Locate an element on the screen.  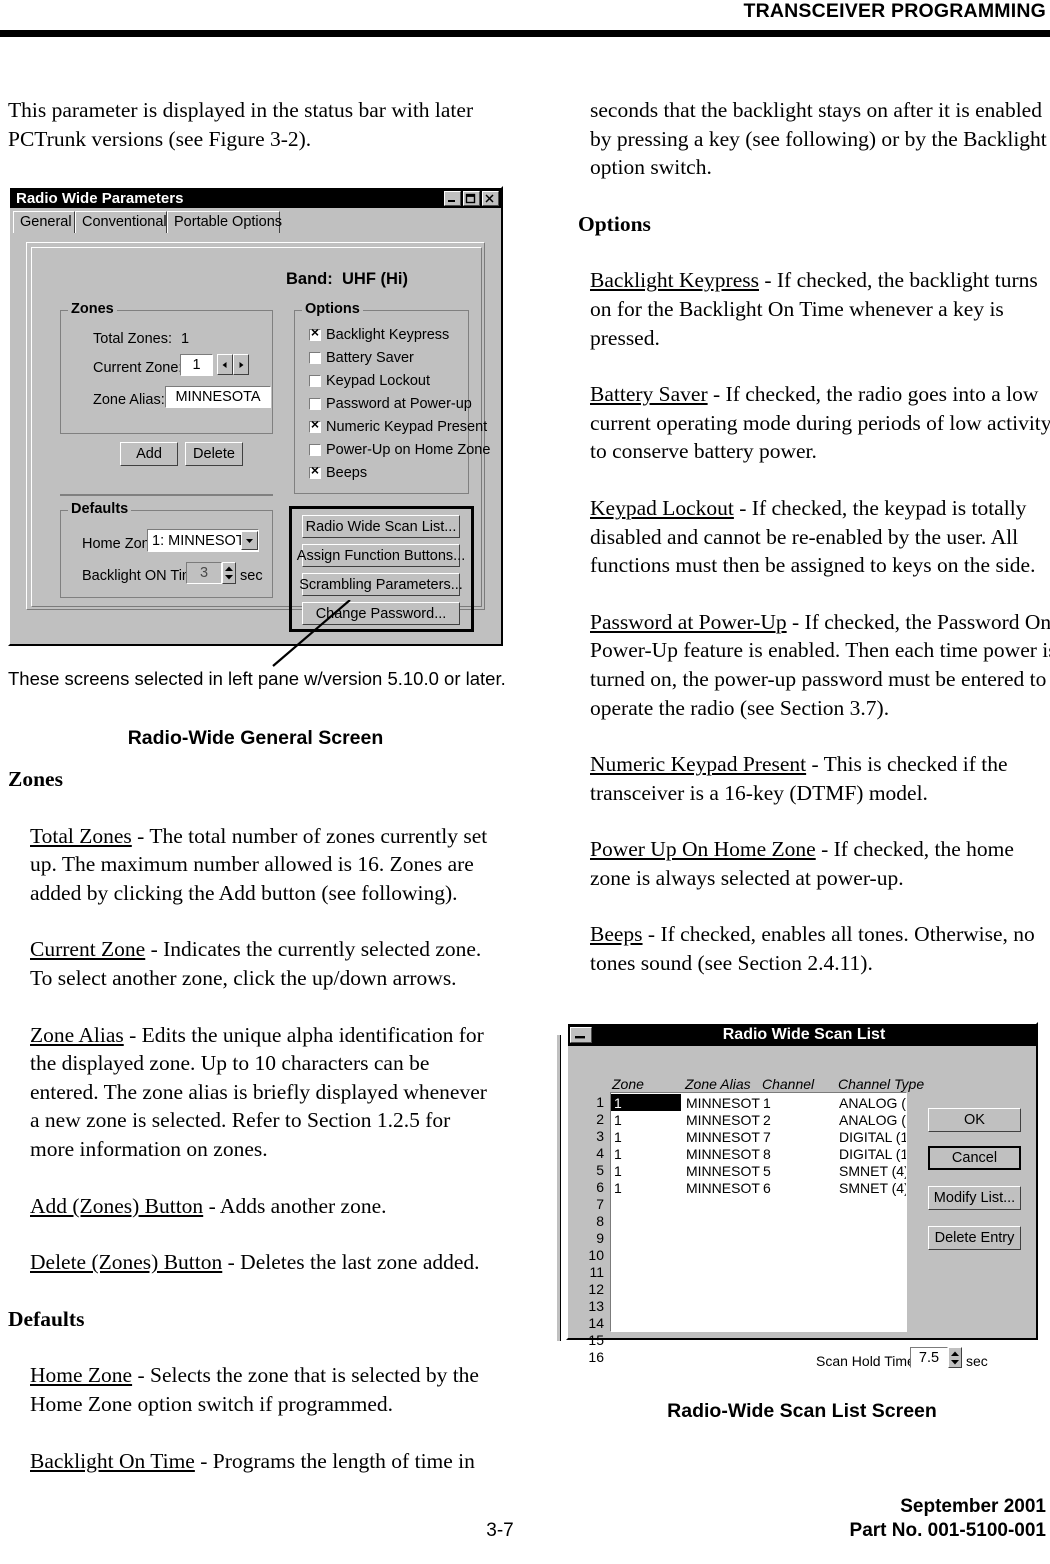
tab-portable-options: Portable Options is located at coordinates (225, 222).